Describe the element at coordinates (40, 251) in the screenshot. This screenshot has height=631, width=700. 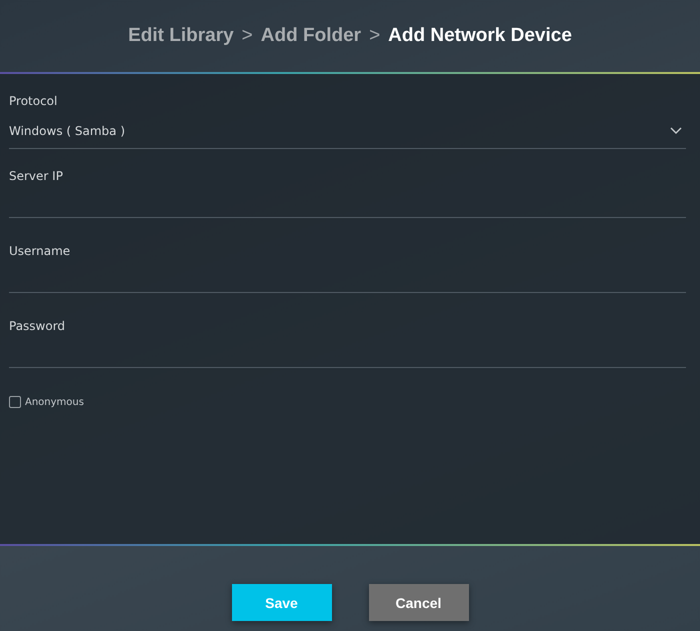
I see `field-label: Username` at that location.